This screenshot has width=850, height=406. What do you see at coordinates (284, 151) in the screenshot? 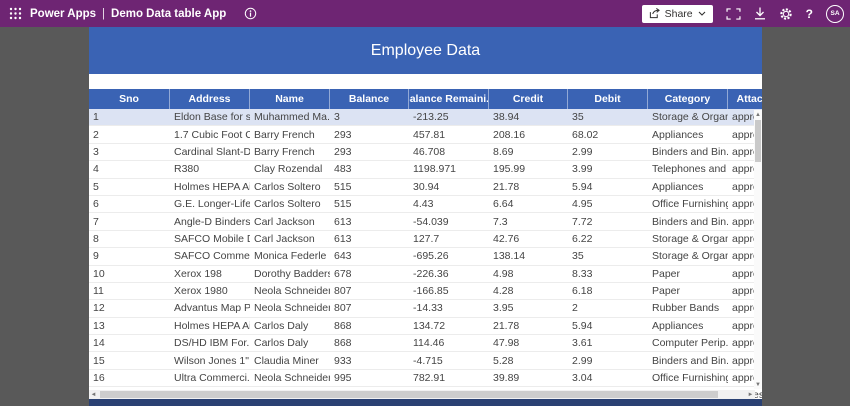
I see `cell-name: Barry French` at bounding box center [284, 151].